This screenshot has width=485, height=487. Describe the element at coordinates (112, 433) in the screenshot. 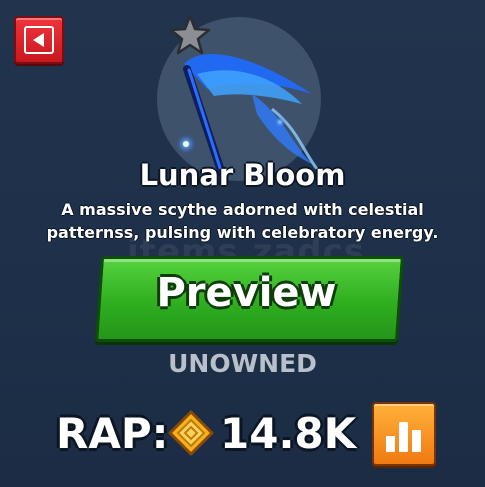

I see `rap-label: RAP:` at that location.